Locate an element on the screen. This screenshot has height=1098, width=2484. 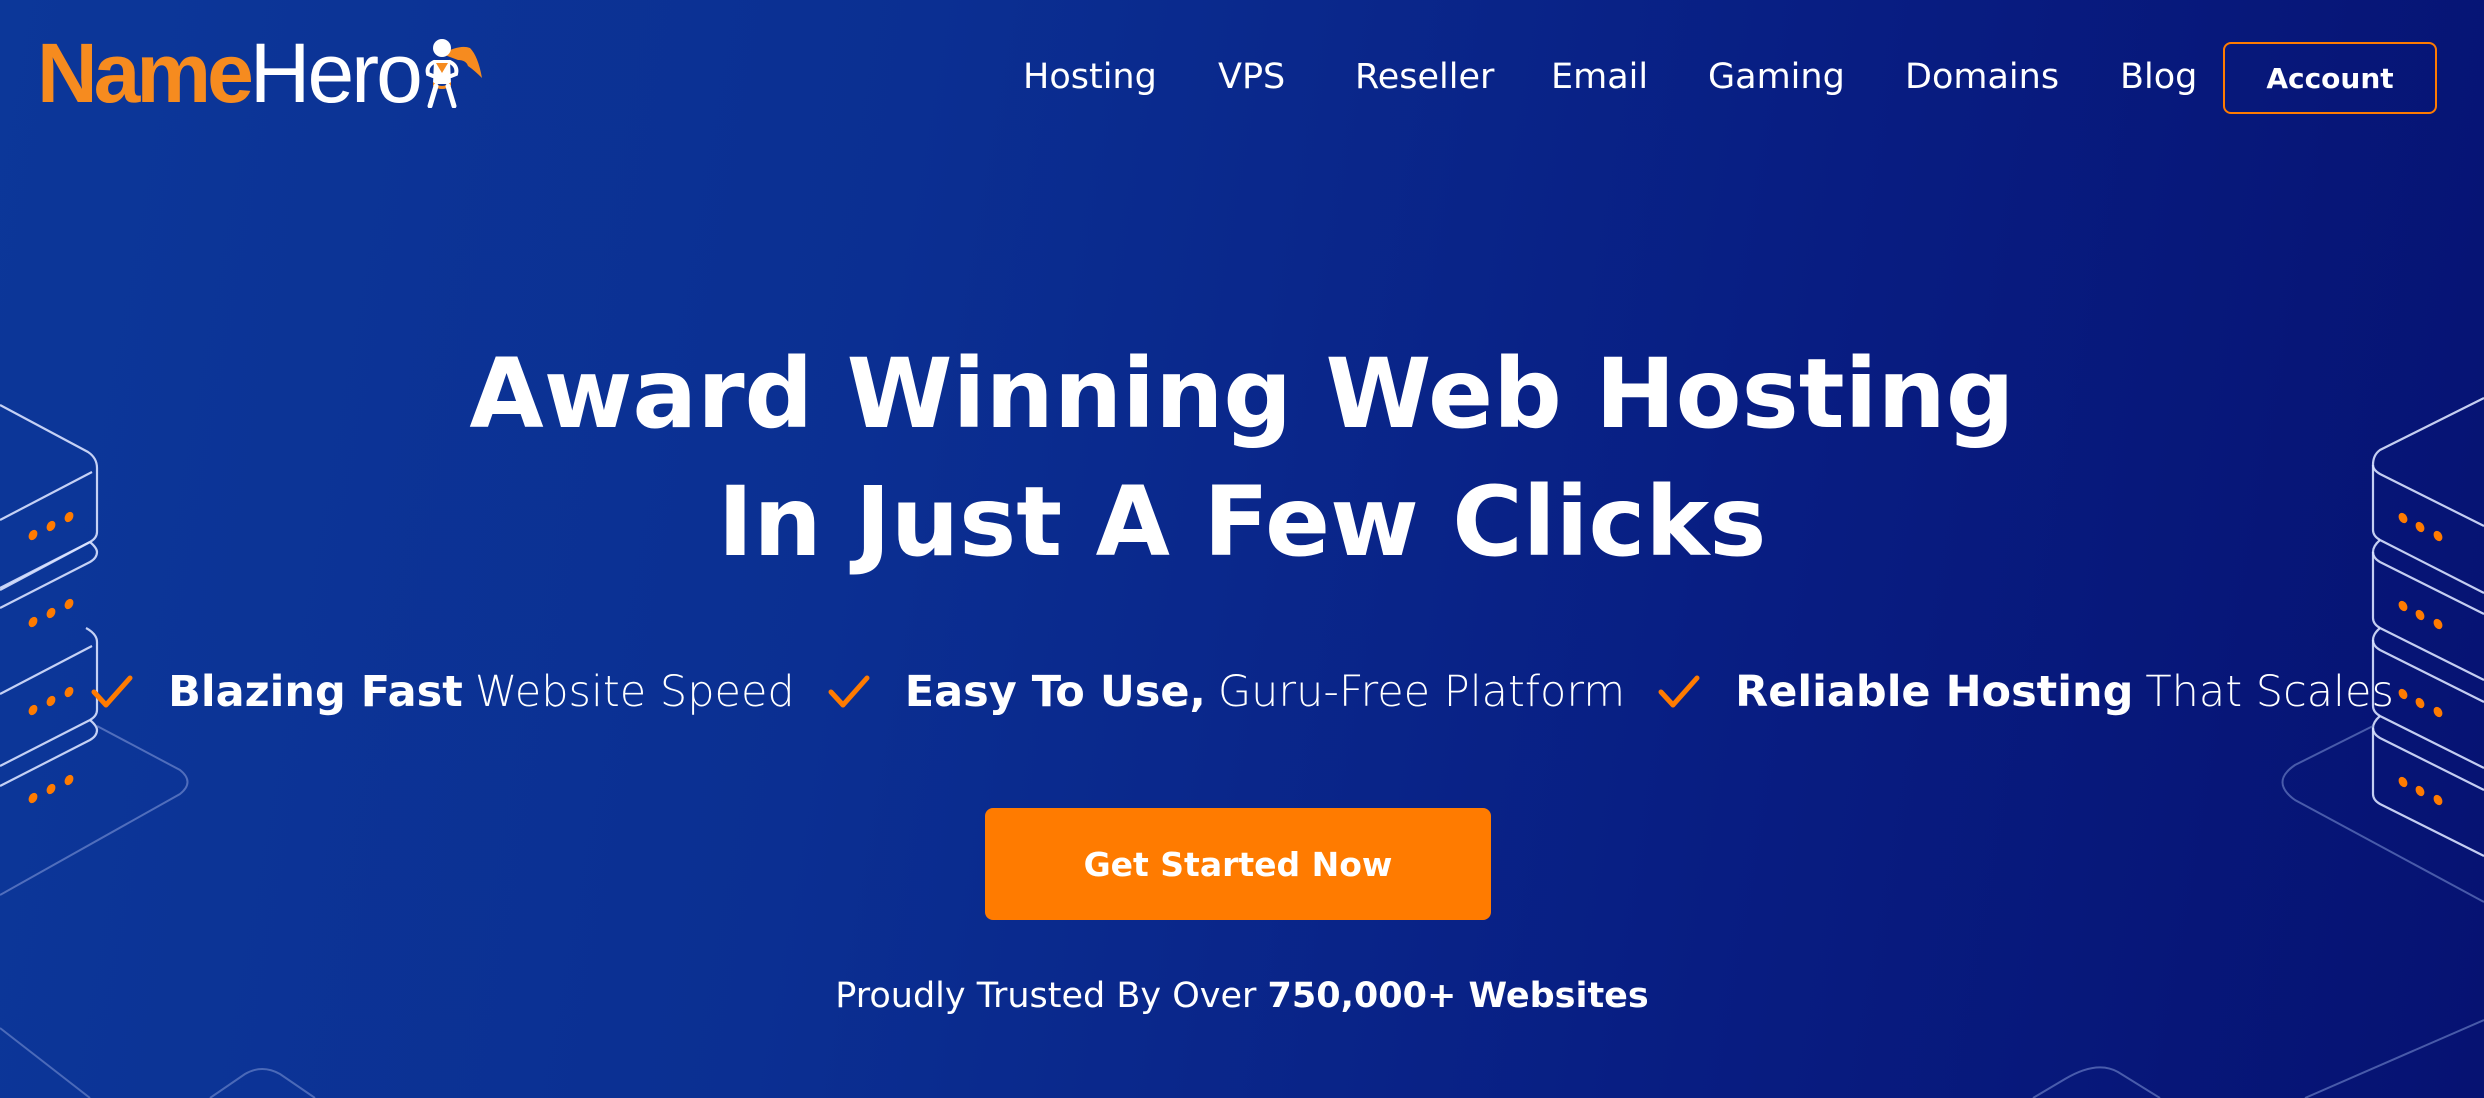
get-started-button: Get Started Now is located at coordinates (1238, 864).